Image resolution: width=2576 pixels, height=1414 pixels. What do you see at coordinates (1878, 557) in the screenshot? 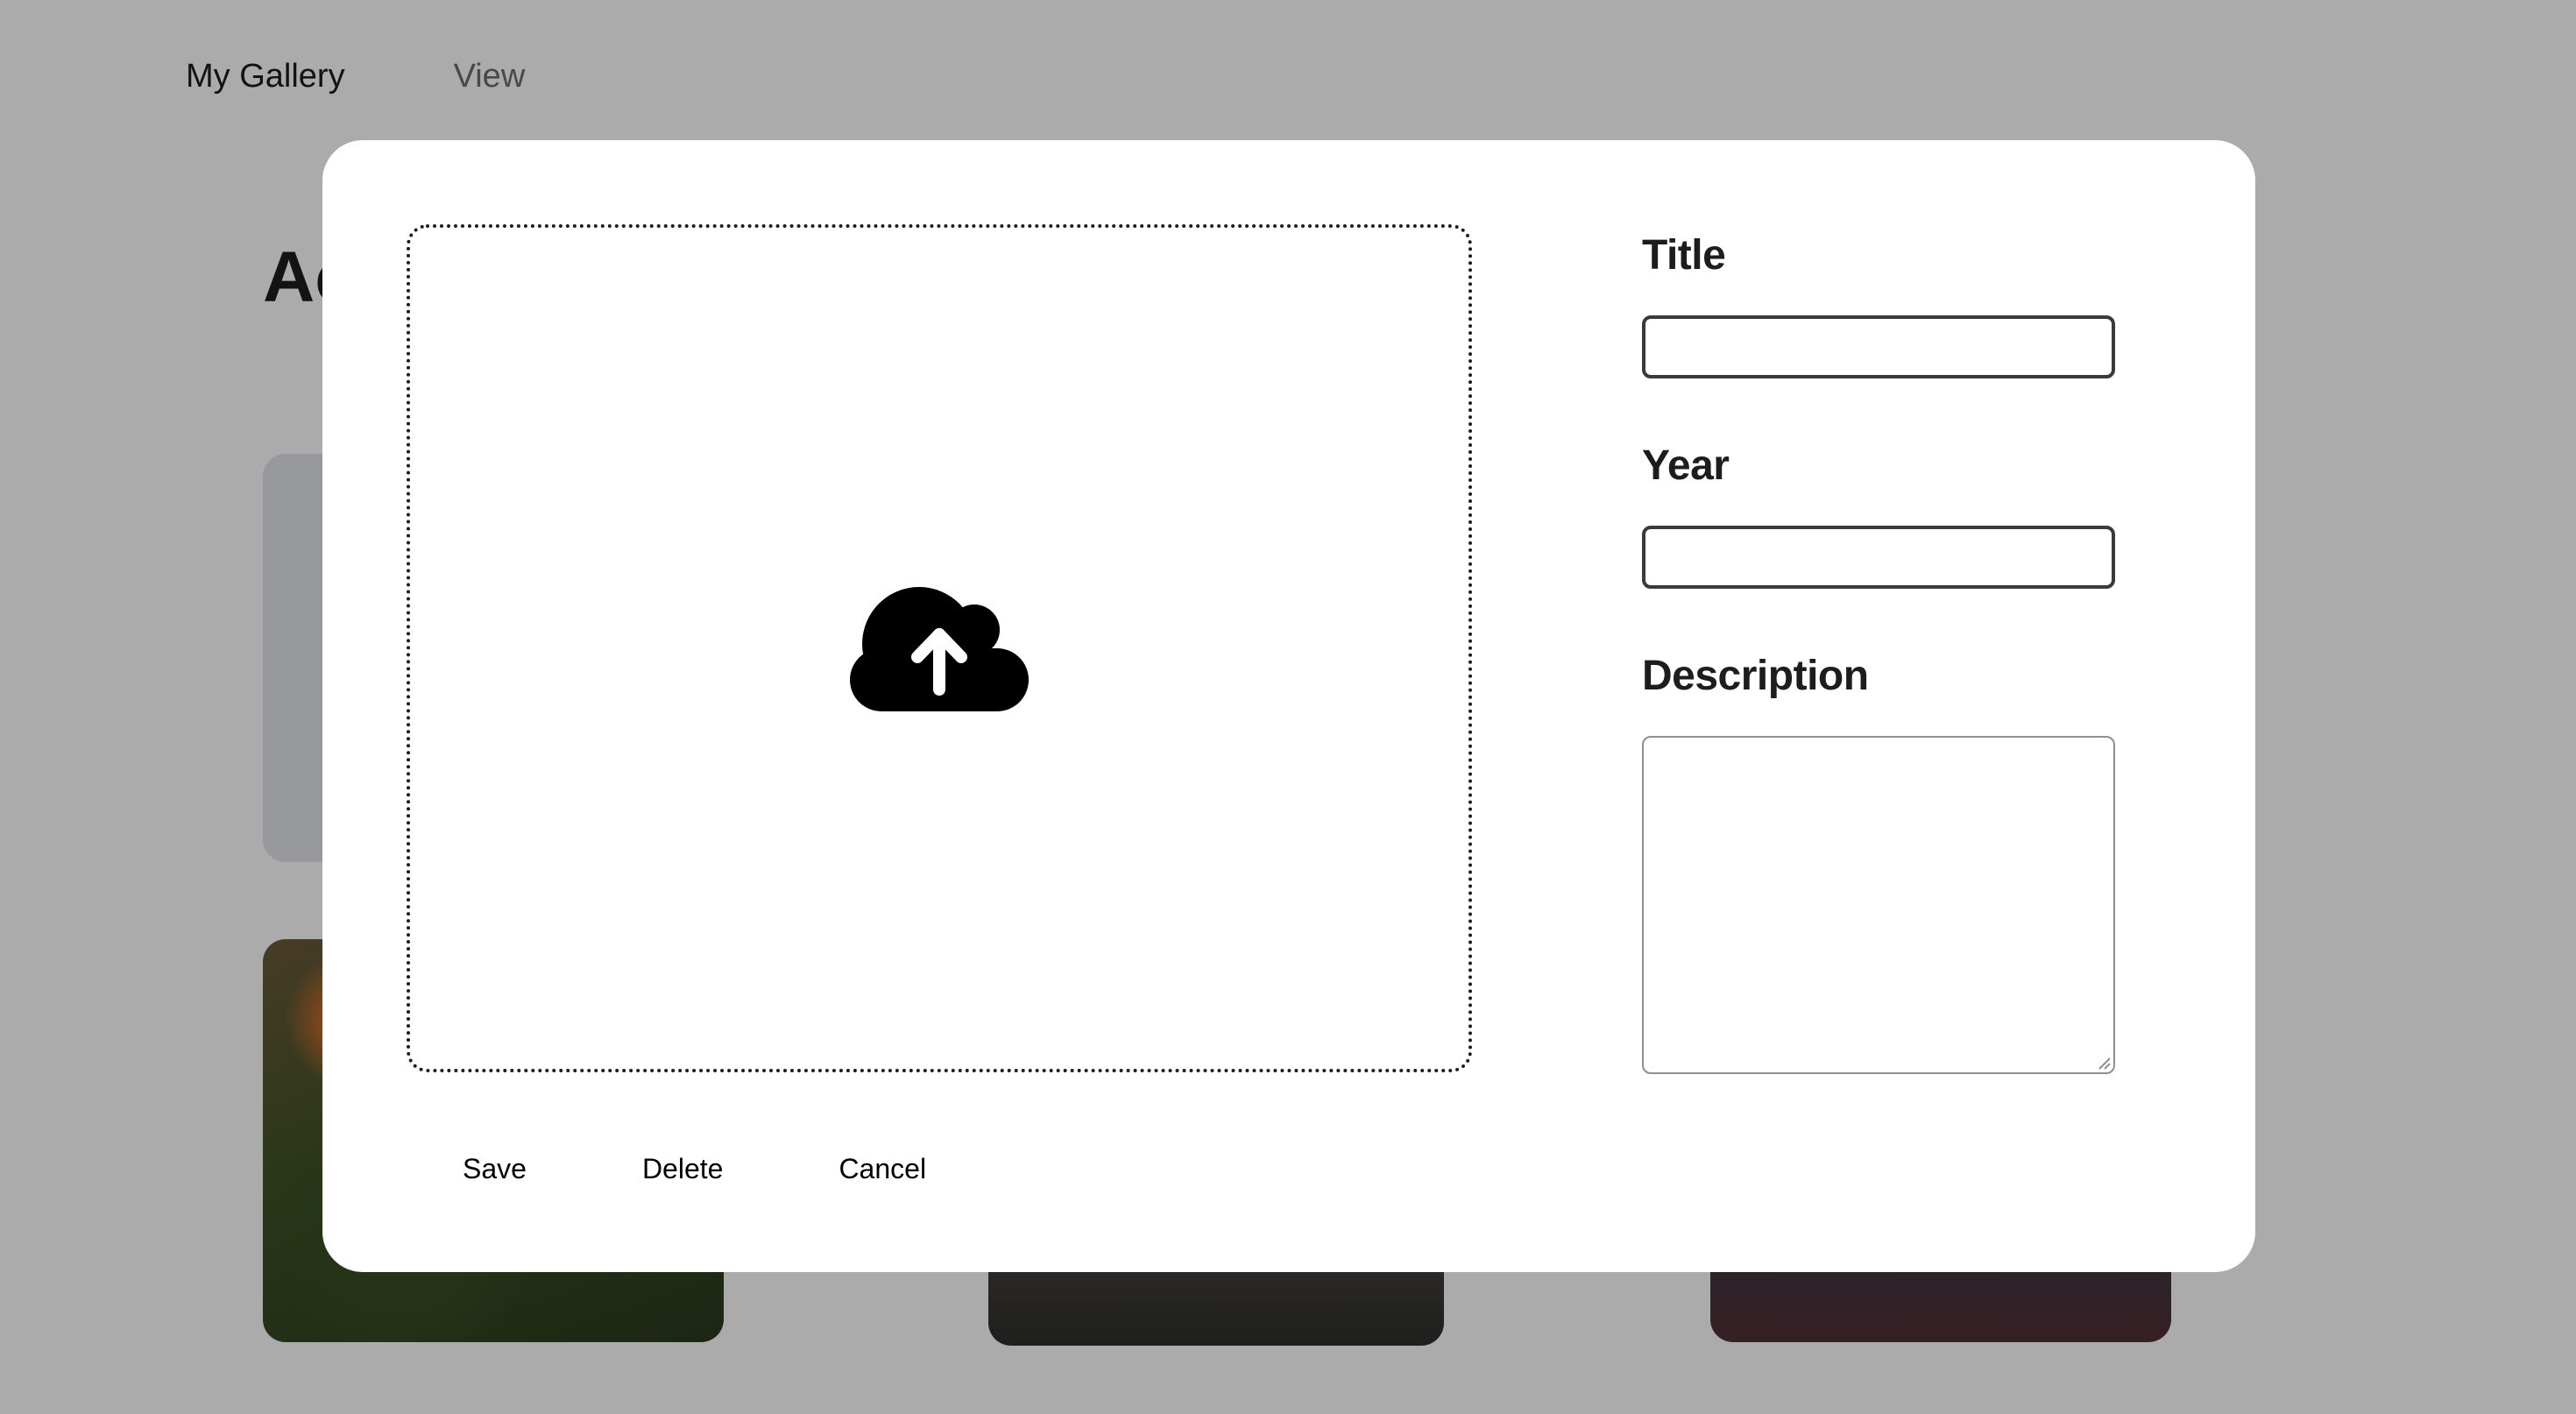
I see `year-input` at bounding box center [1878, 557].